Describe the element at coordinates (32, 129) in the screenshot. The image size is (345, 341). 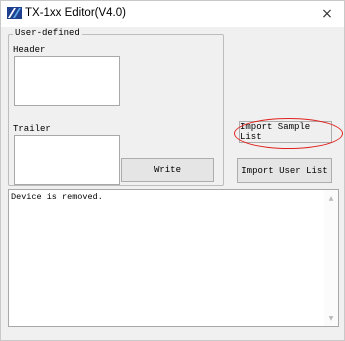
I see `trailer-label: Trailer` at that location.